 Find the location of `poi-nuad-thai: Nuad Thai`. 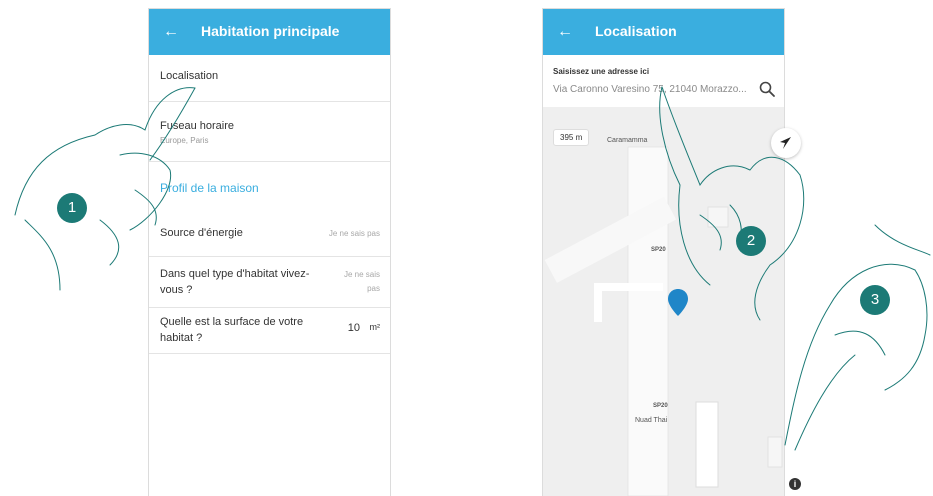

poi-nuad-thai: Nuad Thai is located at coordinates (651, 420).